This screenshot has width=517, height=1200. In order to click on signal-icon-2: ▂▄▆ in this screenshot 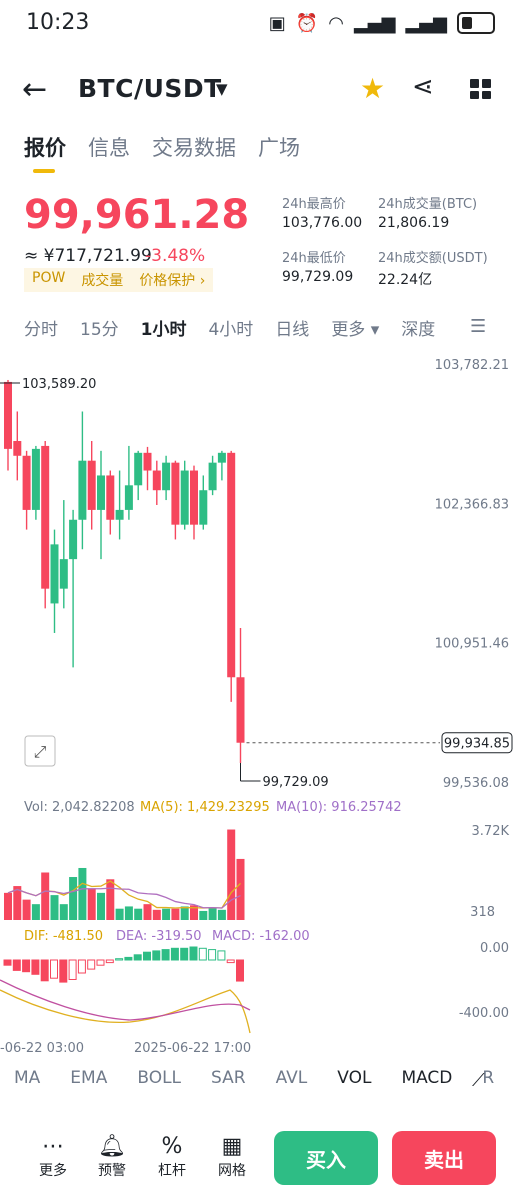, I will do `click(426, 23)`.